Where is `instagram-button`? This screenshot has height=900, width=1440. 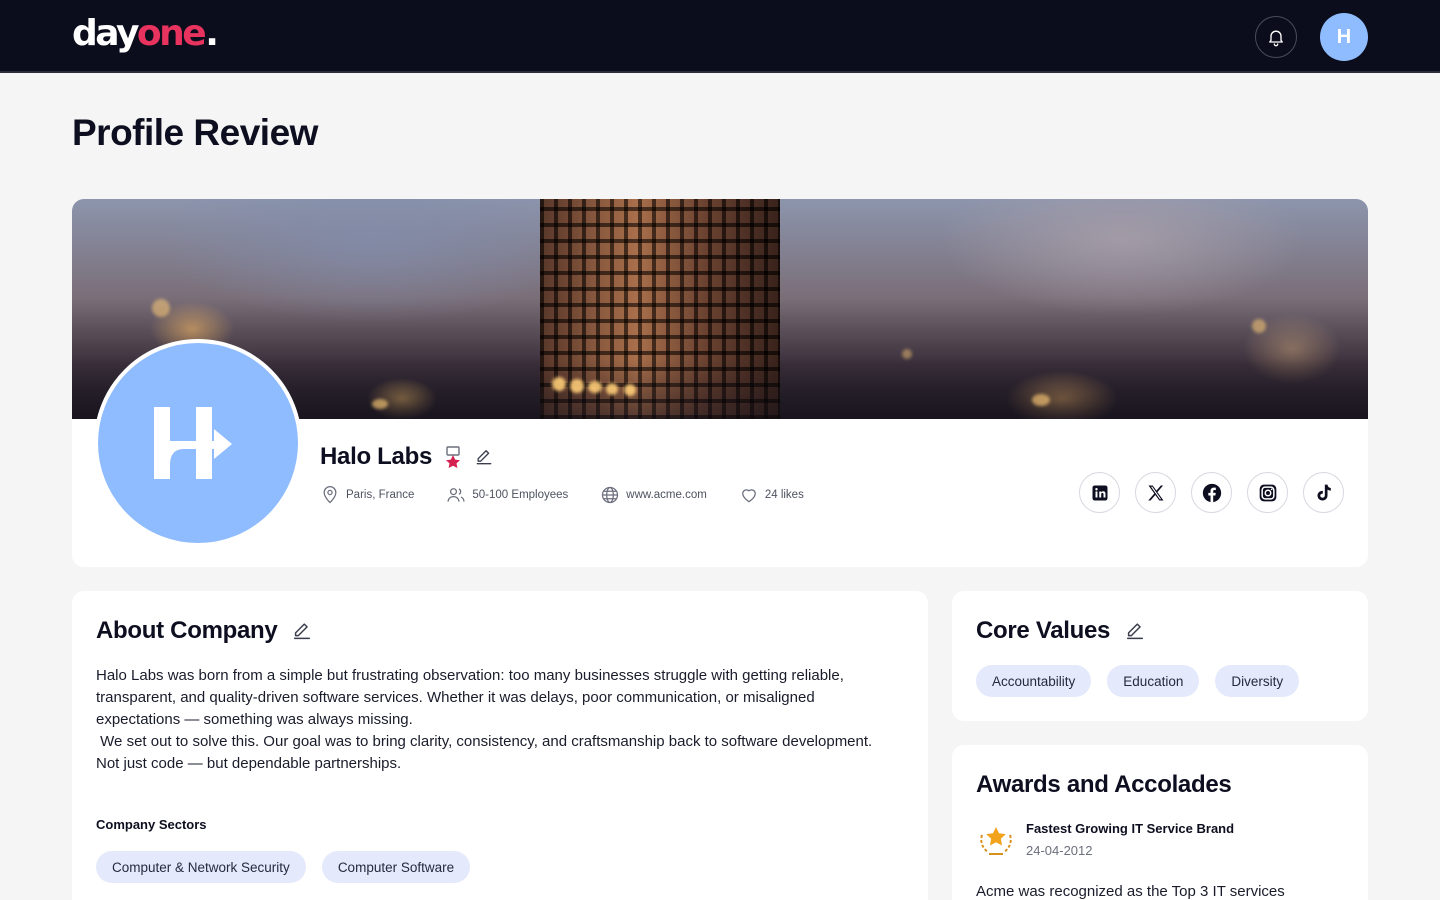 instagram-button is located at coordinates (1267, 492).